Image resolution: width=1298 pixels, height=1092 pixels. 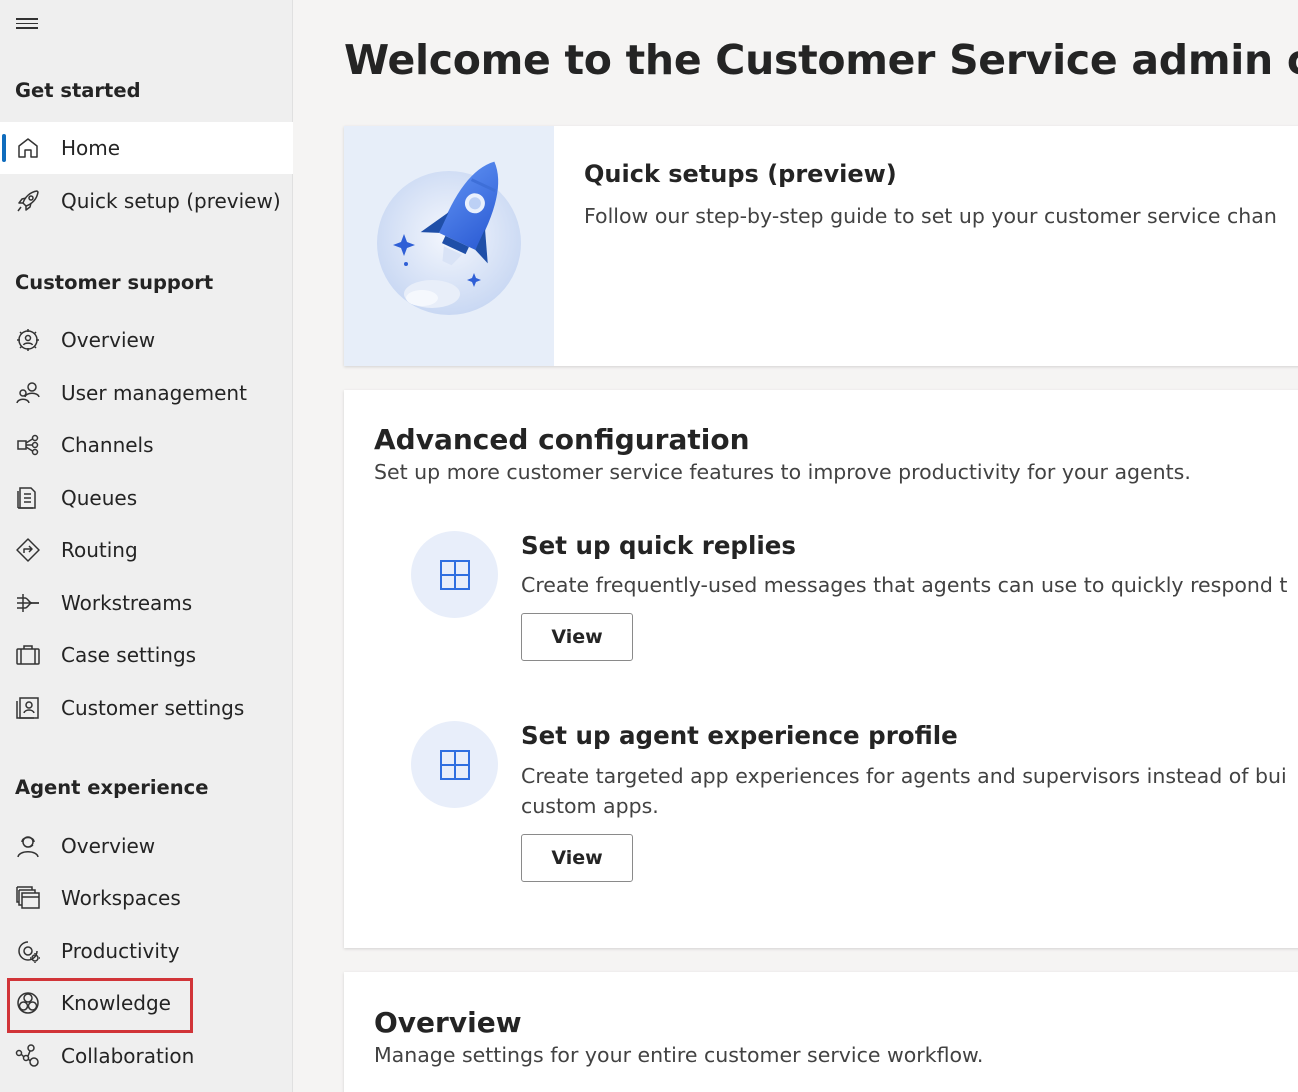 I want to click on sidebar-item-workstreams: Workstreams, so click(x=146, y=603).